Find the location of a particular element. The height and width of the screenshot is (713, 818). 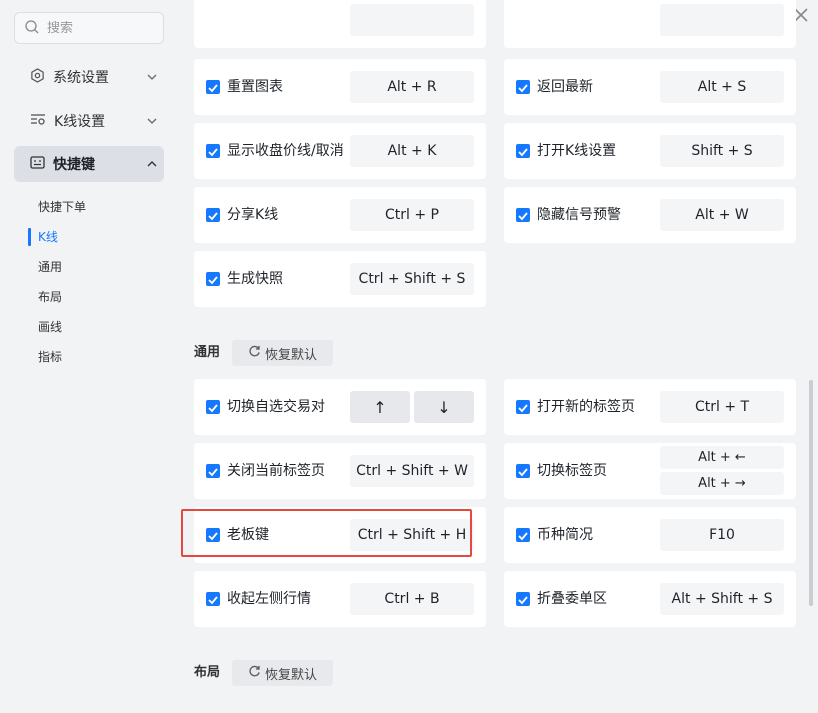

shortcut-name: 切换自选交易对 is located at coordinates (276, 407).